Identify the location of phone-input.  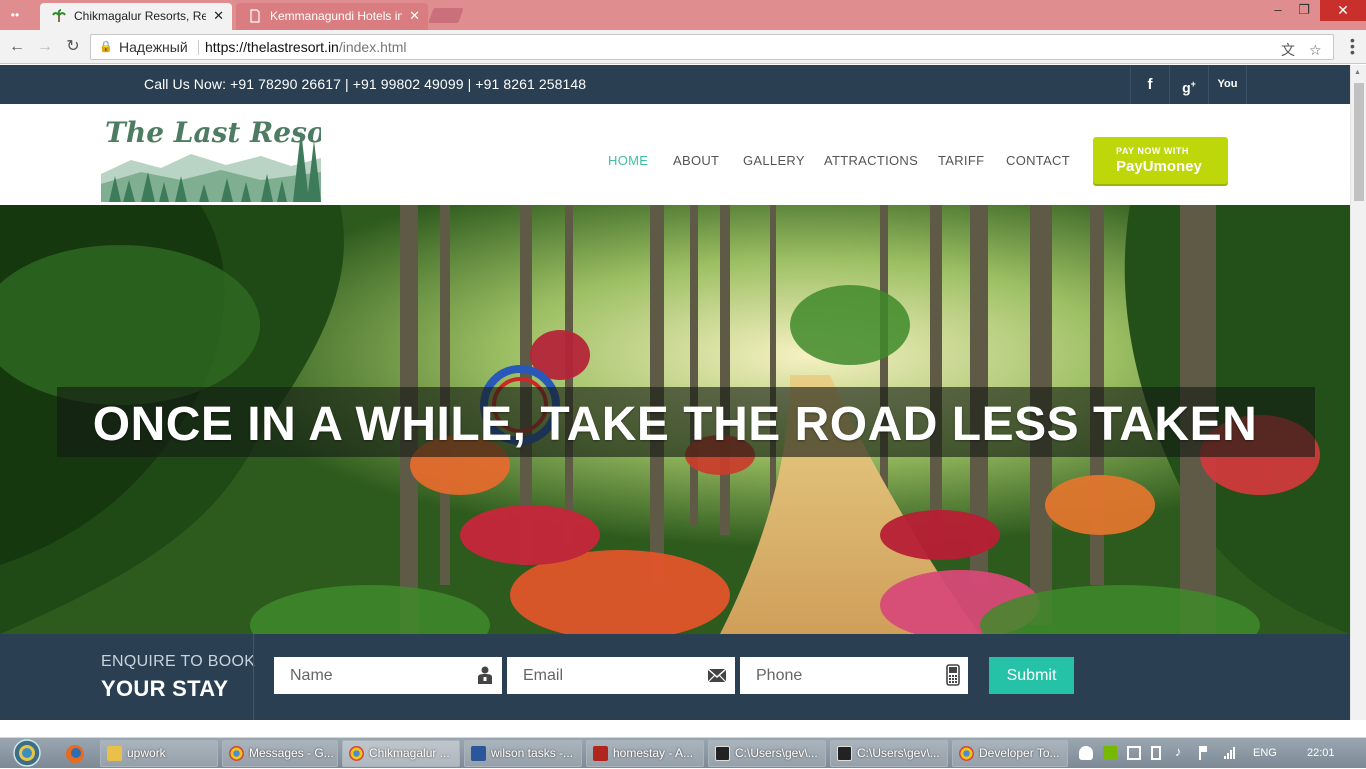
(854, 675).